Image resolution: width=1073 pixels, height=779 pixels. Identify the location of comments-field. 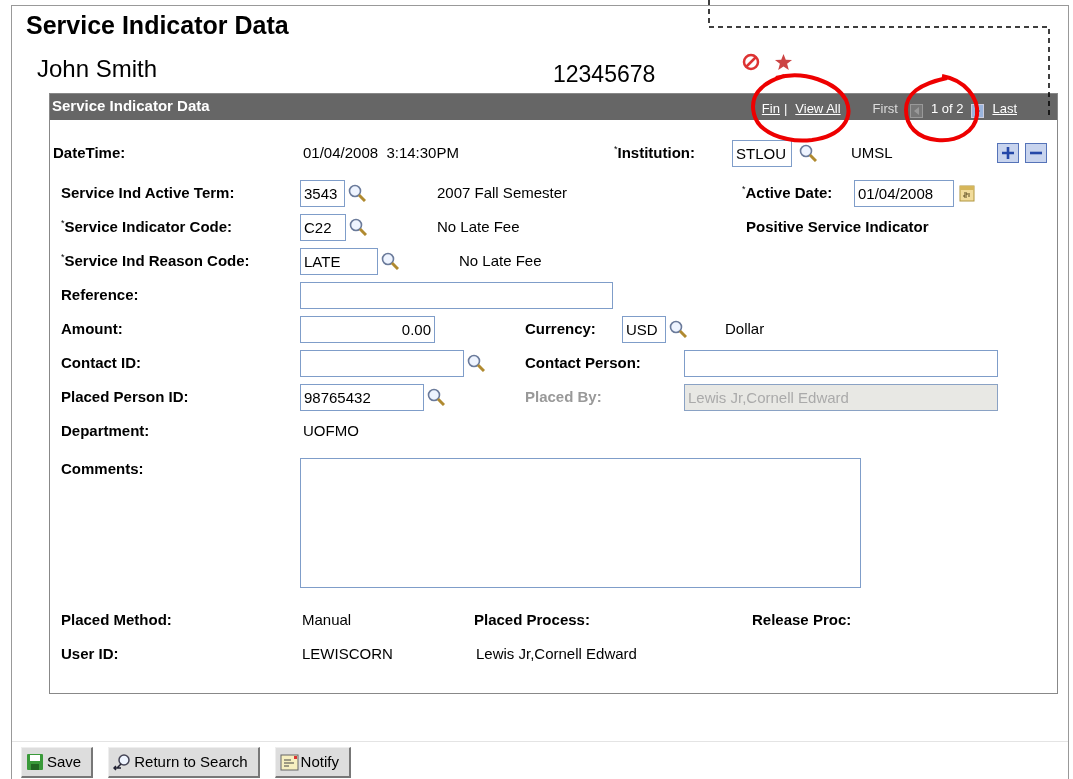
(580, 523).